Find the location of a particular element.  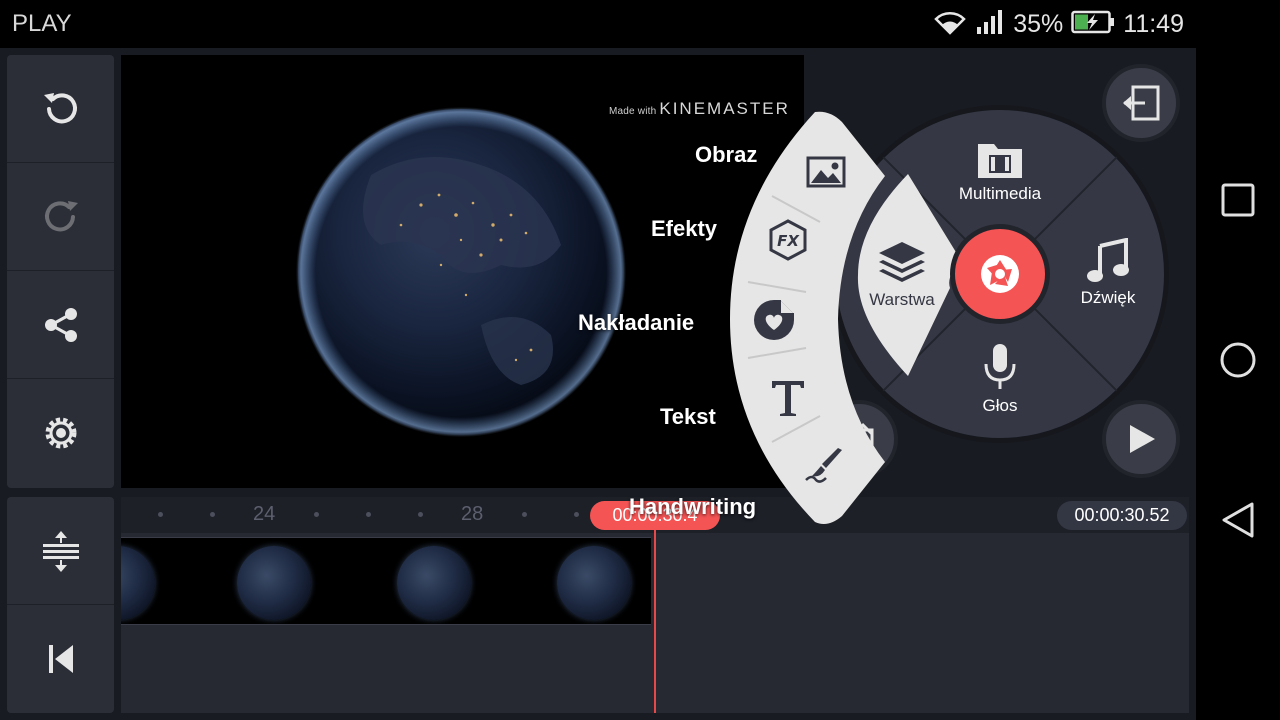

multimedia-button: Multimedia is located at coordinates (1000, 171).